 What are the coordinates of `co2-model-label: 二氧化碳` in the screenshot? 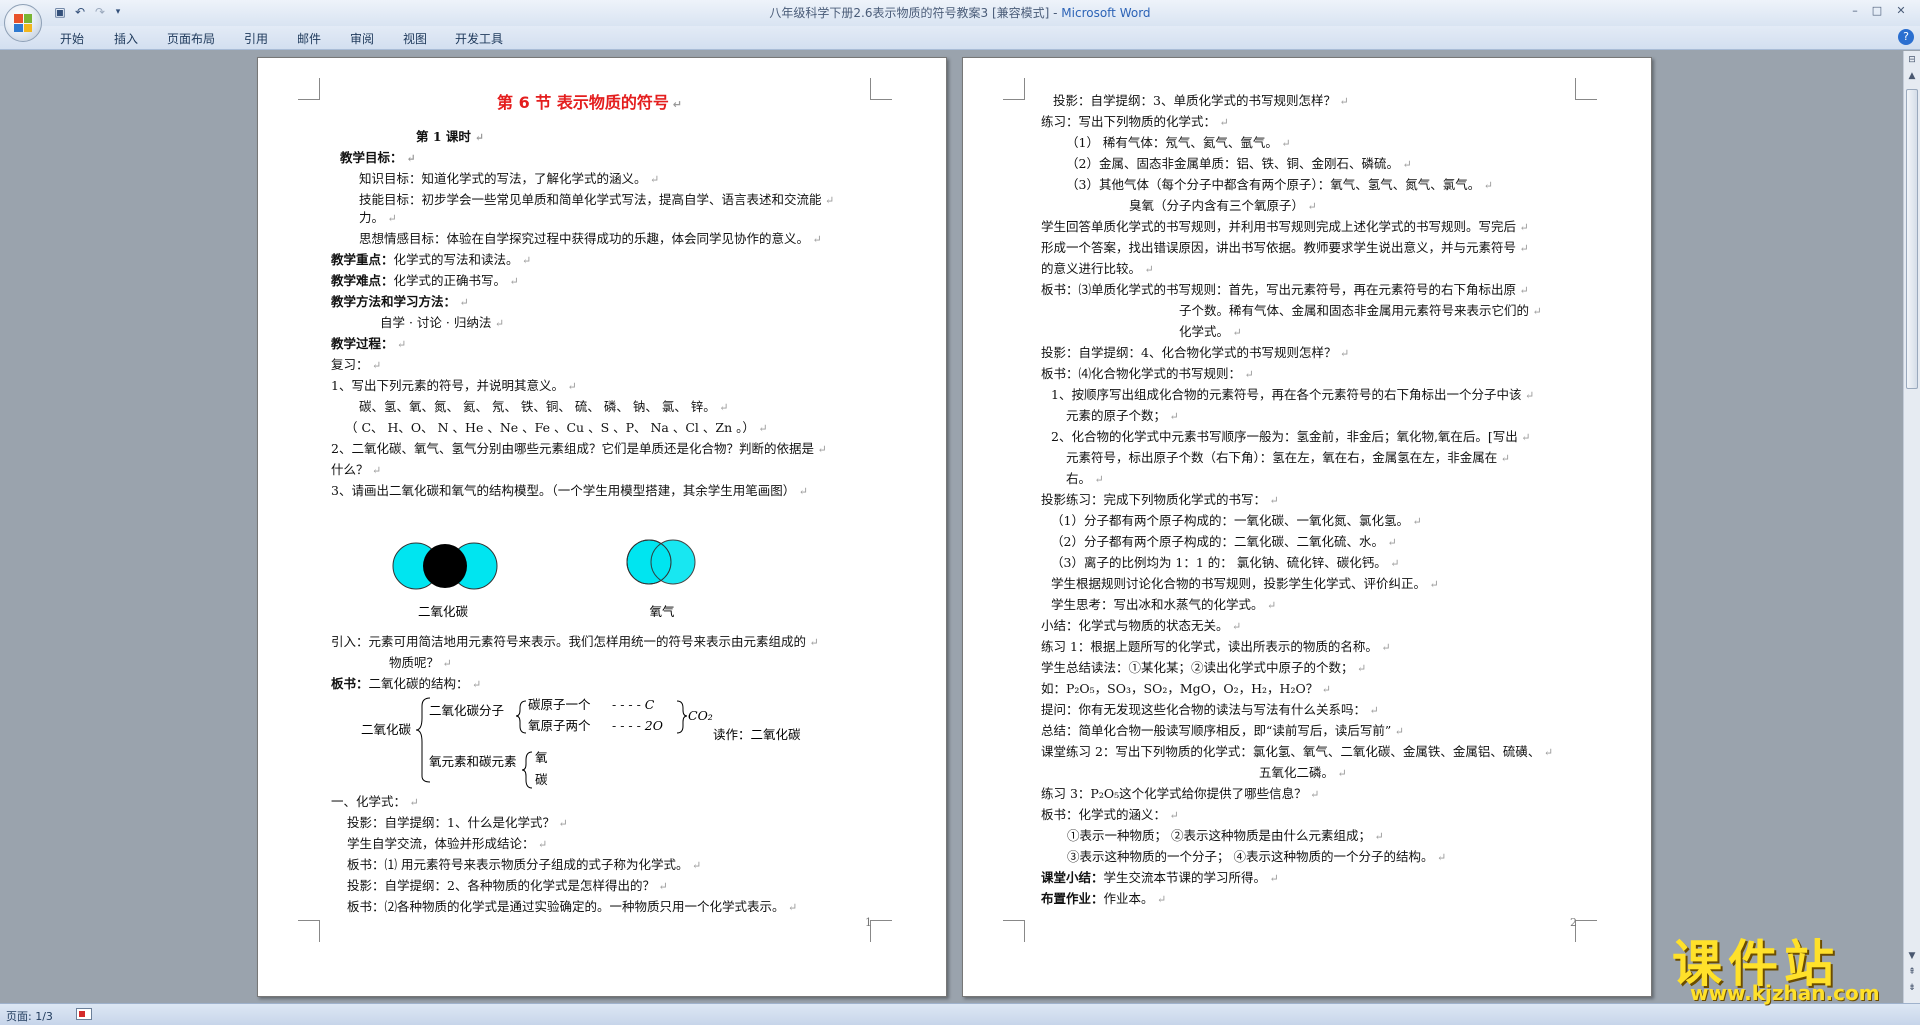 It's located at (443, 611).